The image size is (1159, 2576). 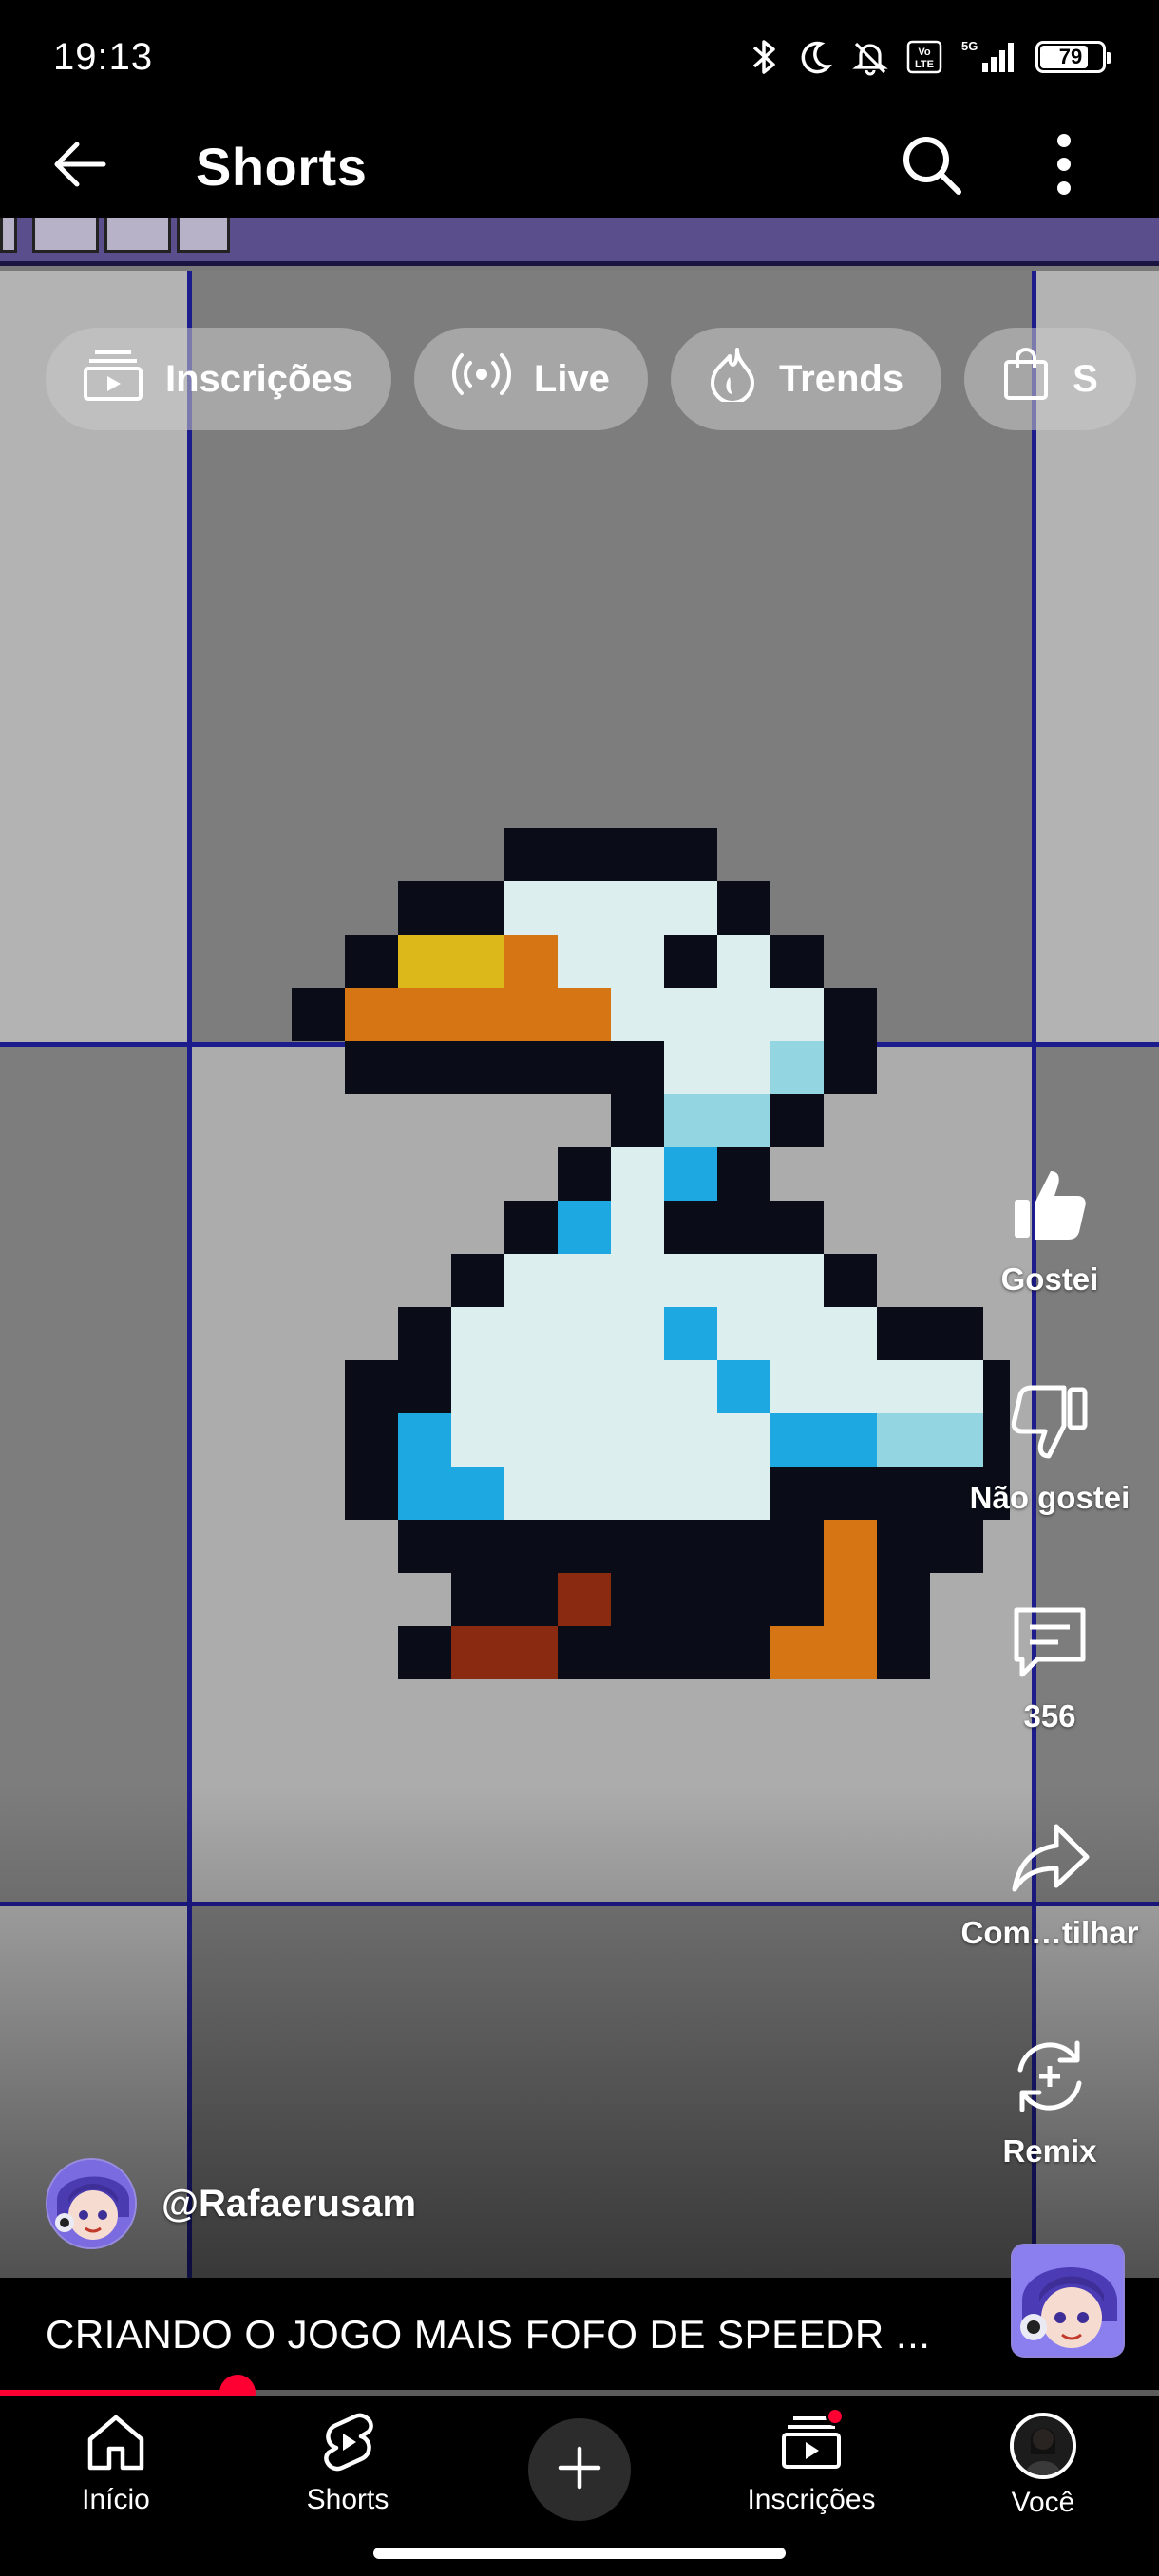 What do you see at coordinates (530, 379) in the screenshot?
I see `chip-live: Live` at bounding box center [530, 379].